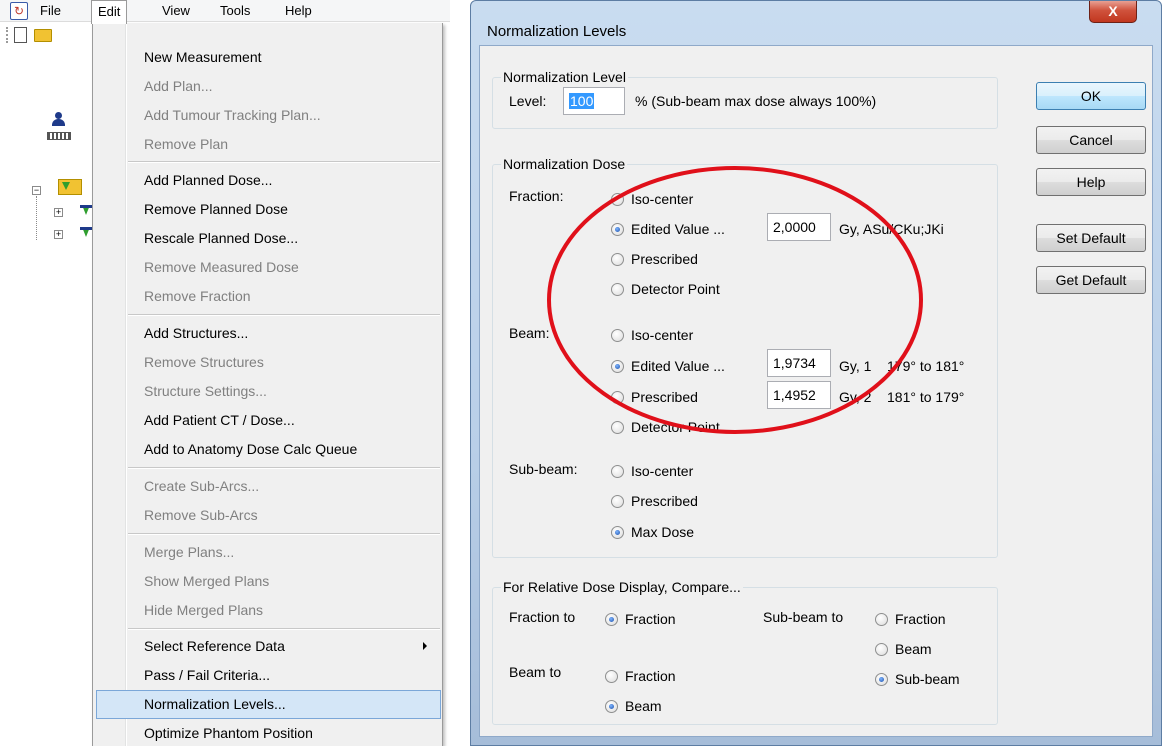 Image resolution: width=1162 pixels, height=746 pixels. I want to click on open-folder-icon, so click(43, 35).